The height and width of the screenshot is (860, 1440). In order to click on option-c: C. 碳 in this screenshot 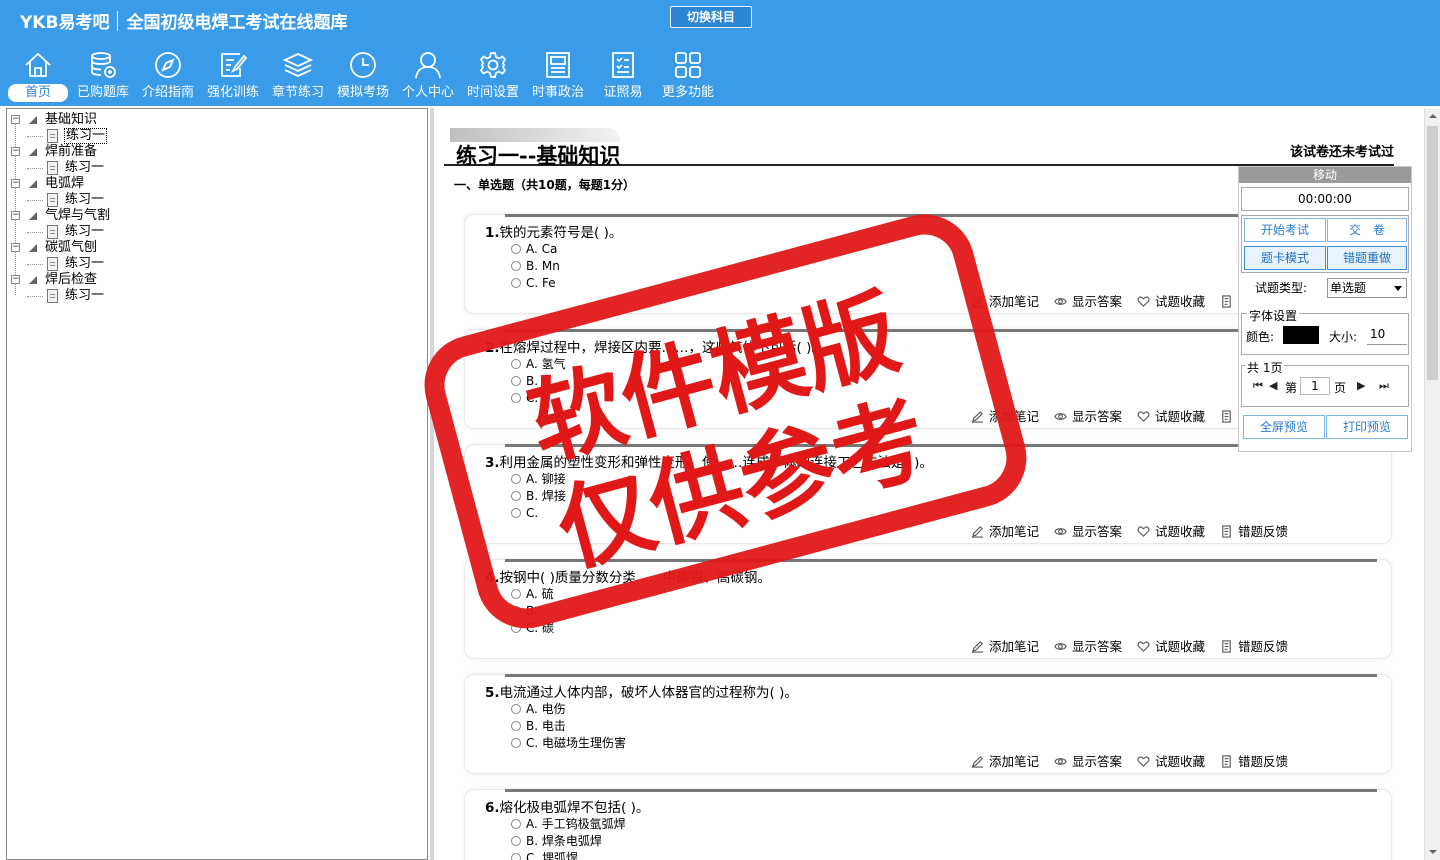, I will do `click(532, 628)`.